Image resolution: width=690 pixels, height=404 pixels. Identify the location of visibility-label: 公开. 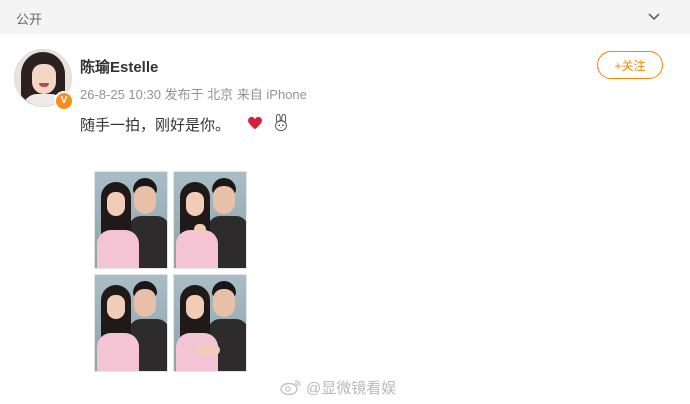
(29, 19).